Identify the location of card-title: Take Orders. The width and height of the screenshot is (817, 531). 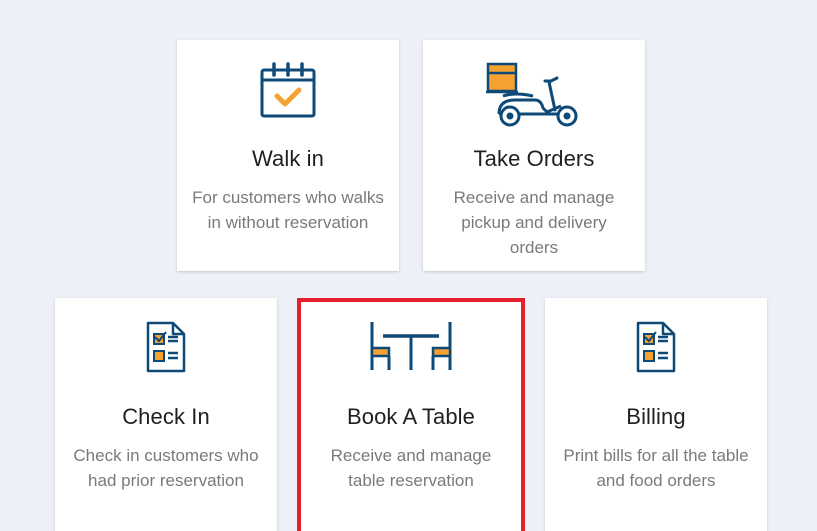
(534, 158).